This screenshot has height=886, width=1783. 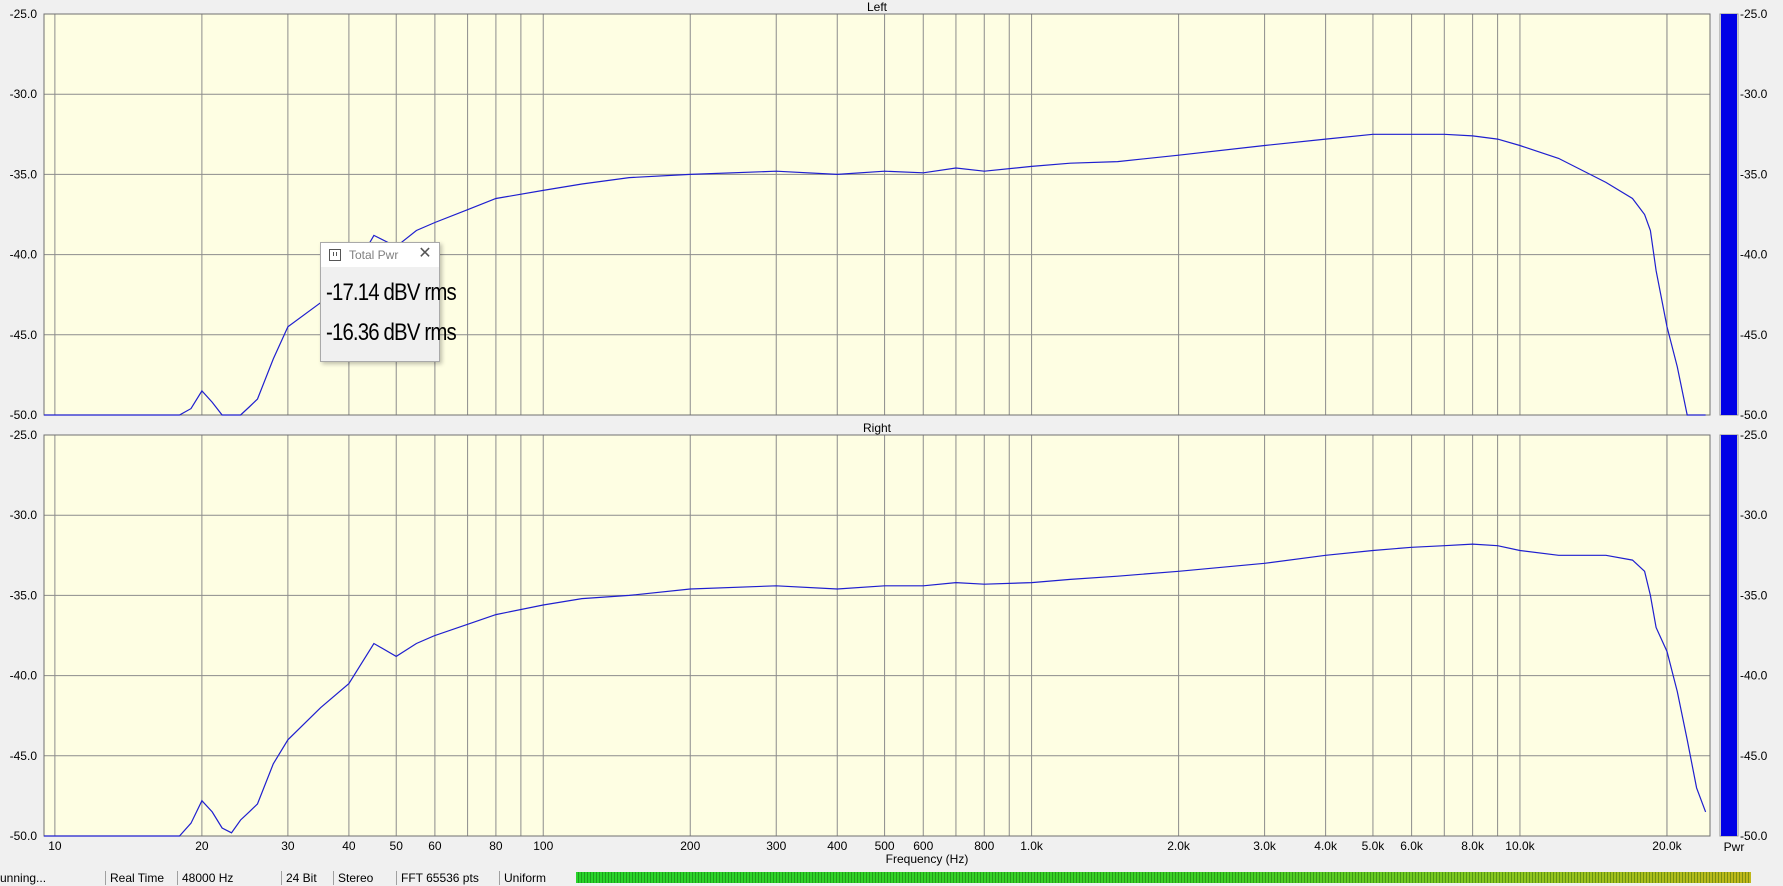 I want to click on right-y-tick-label: -30.0, so click(x=24, y=515).